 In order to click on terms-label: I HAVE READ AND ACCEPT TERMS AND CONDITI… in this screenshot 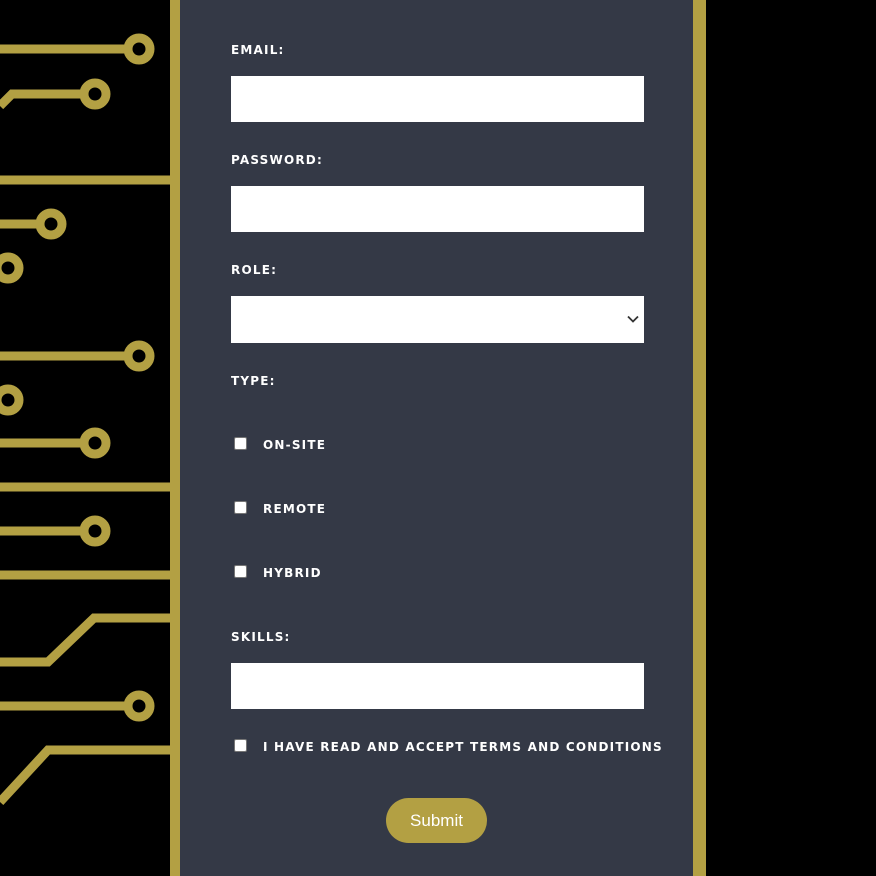, I will do `click(463, 747)`.